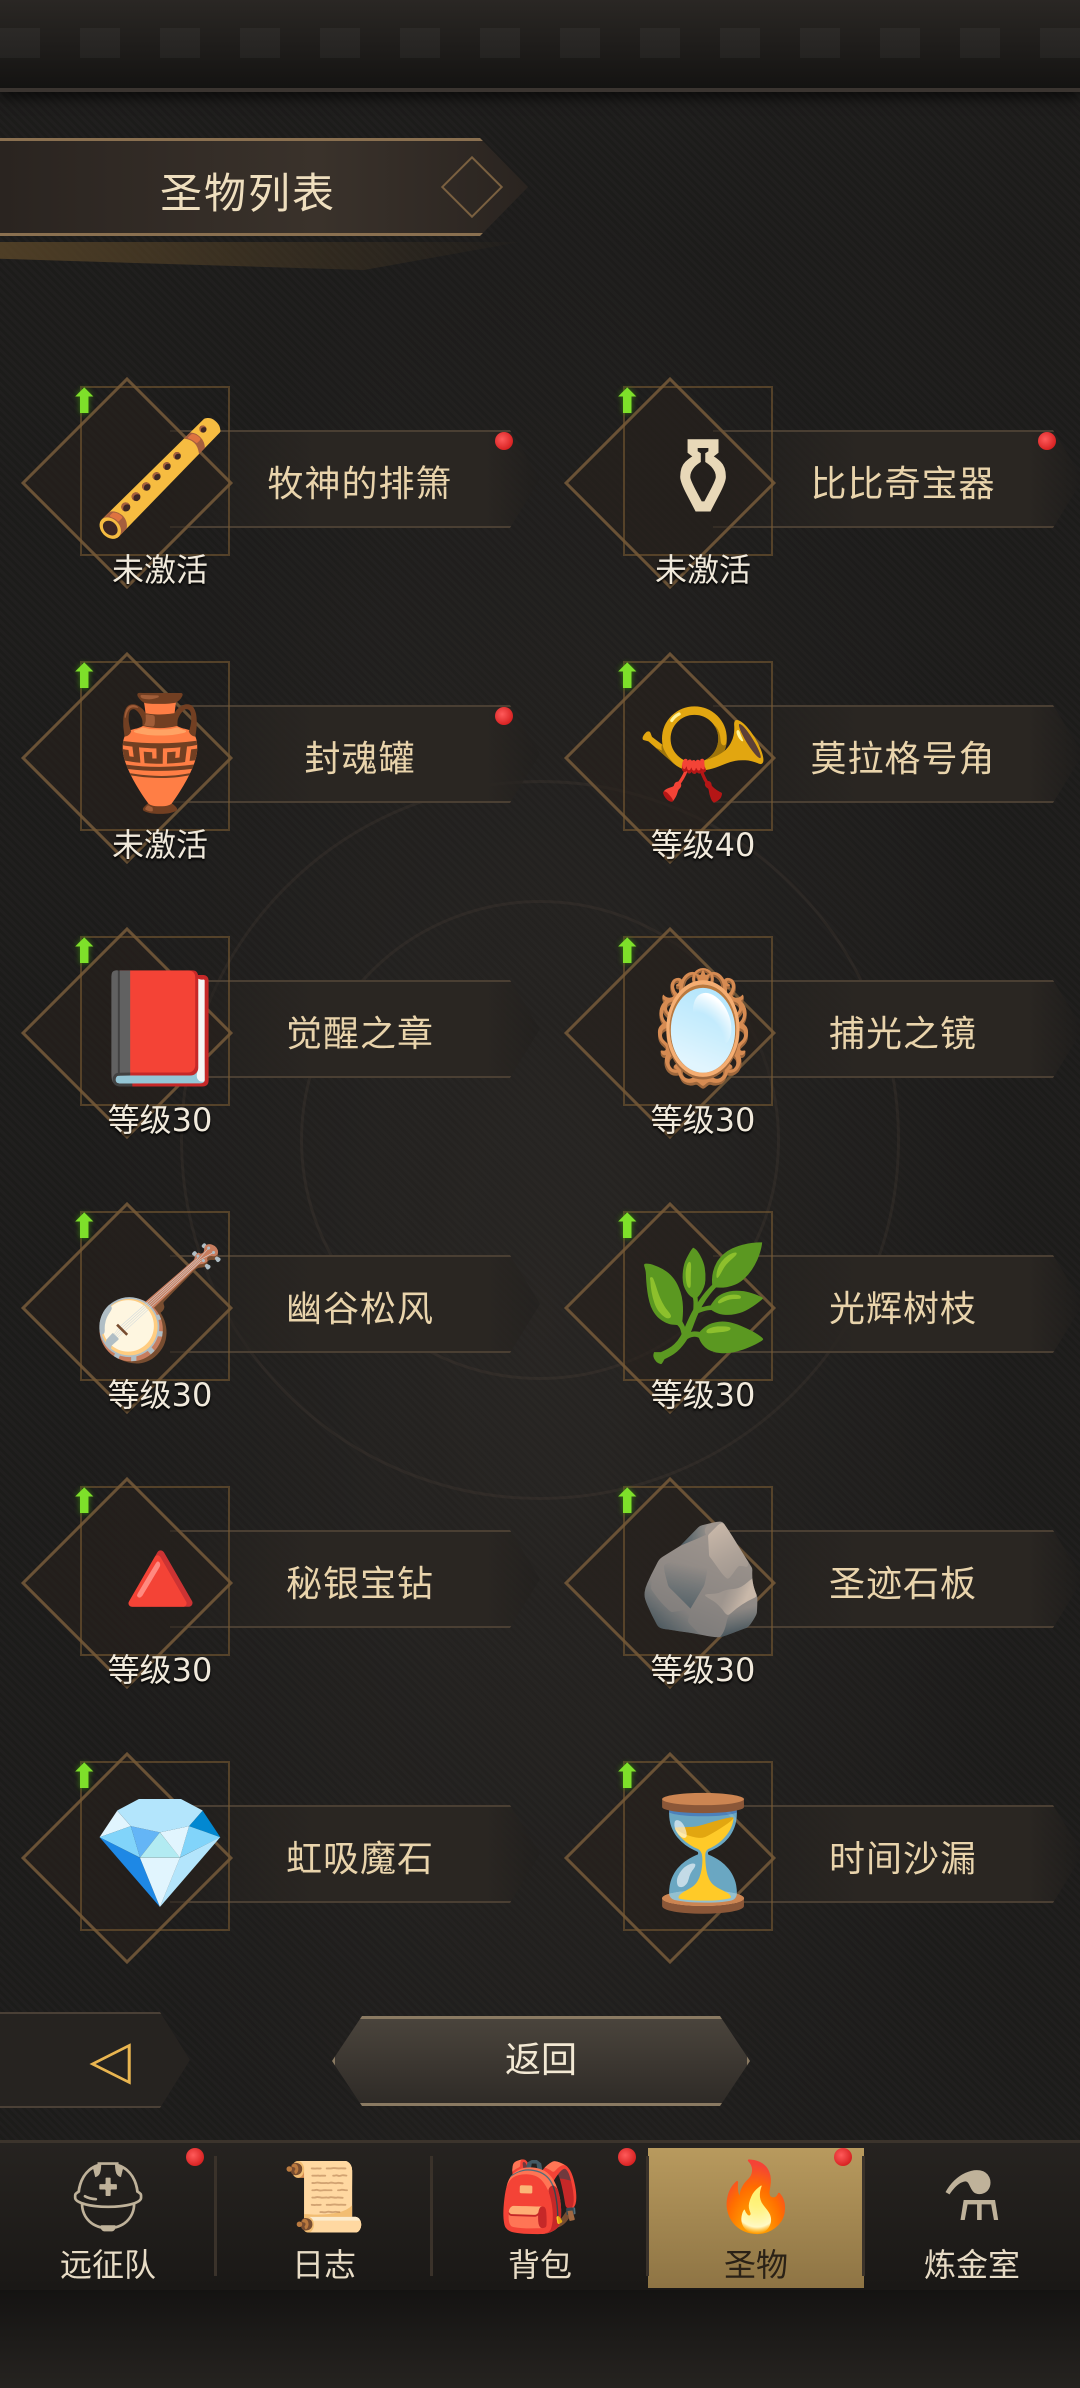  I want to click on nav-label: 日志, so click(323, 2265).